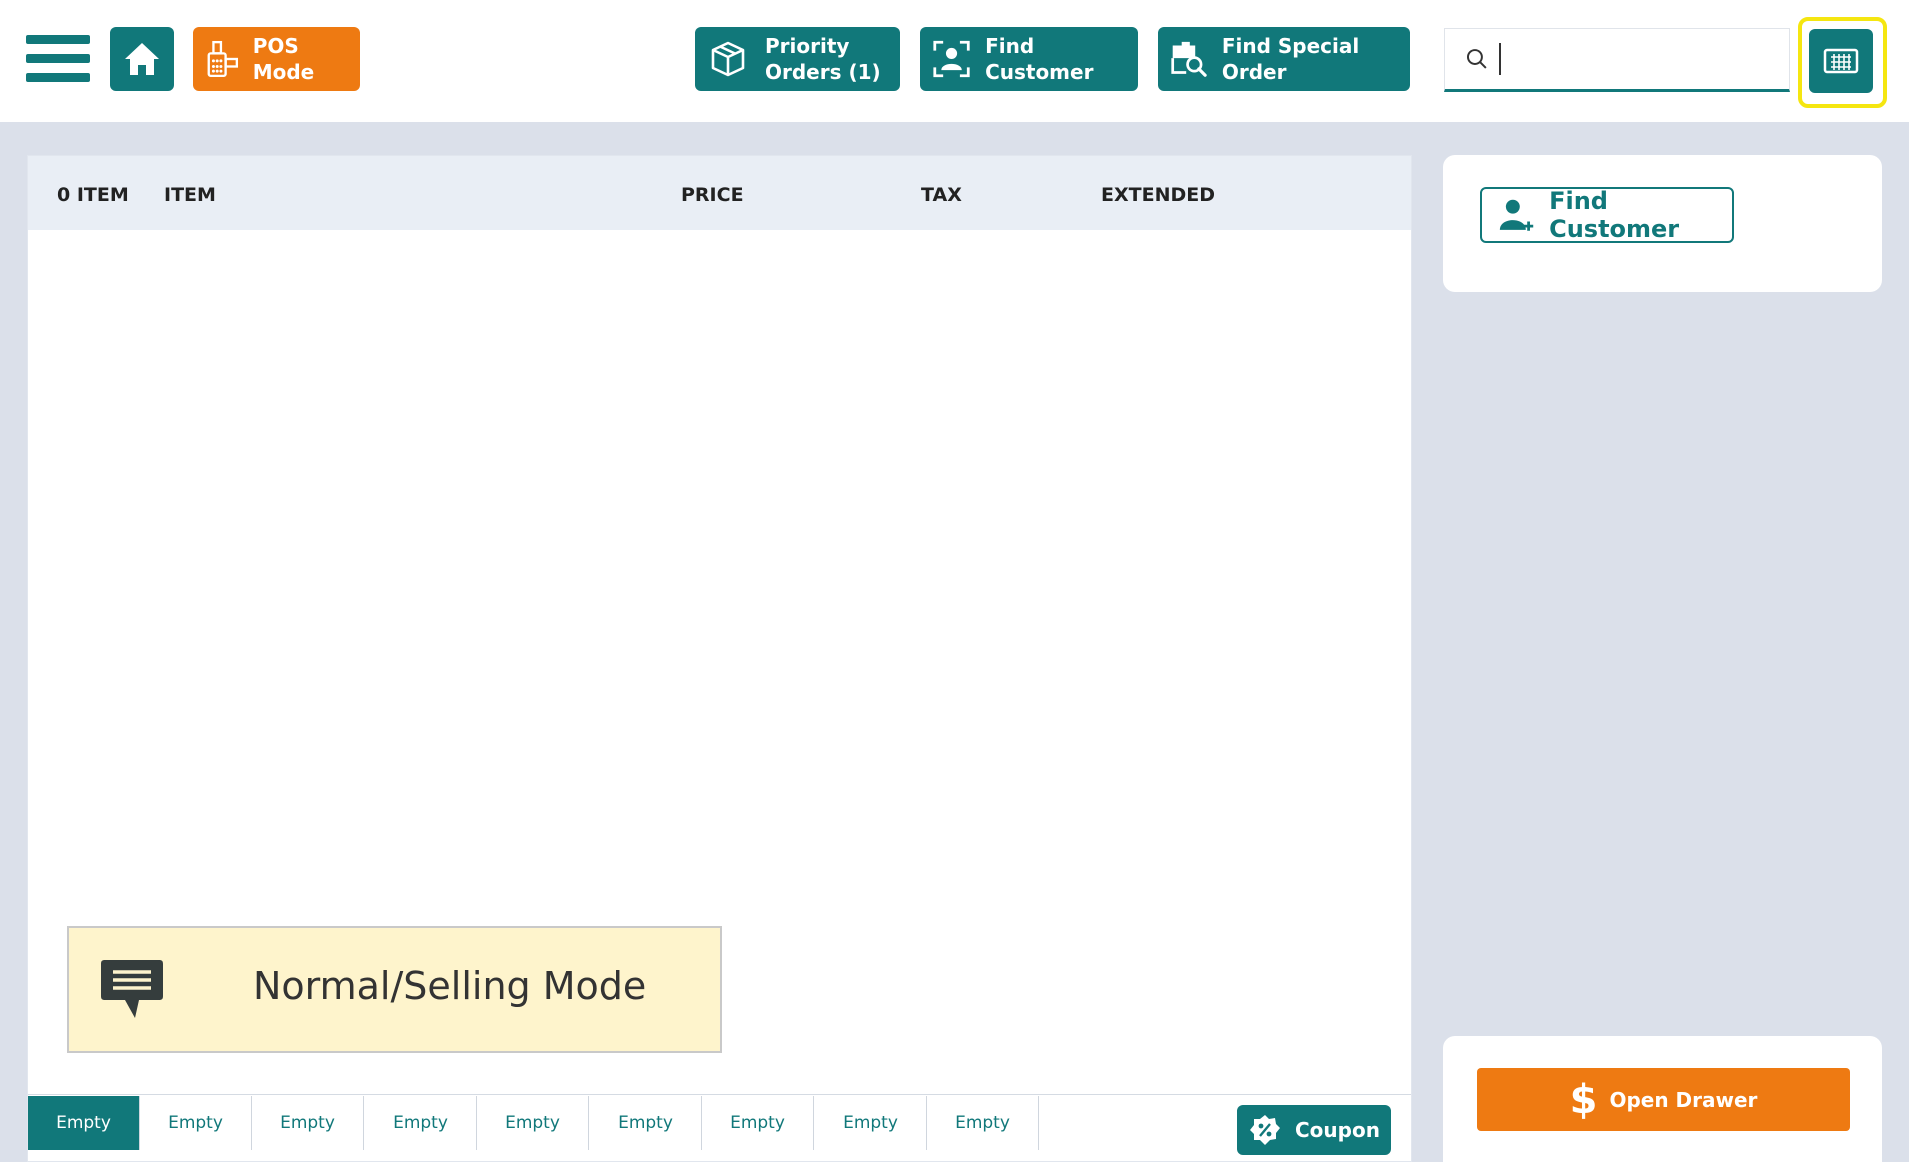 This screenshot has width=1909, height=1162. I want to click on text-cursor, so click(1499, 59).